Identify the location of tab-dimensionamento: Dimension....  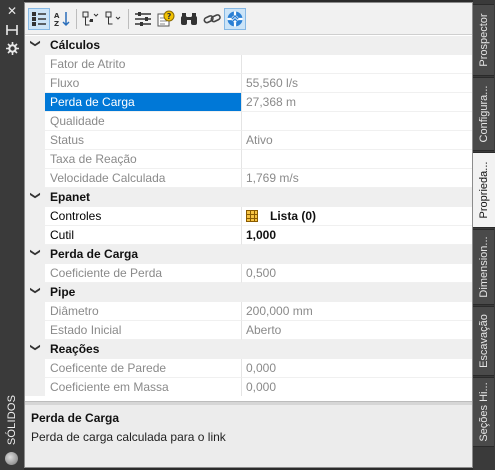
(483, 267).